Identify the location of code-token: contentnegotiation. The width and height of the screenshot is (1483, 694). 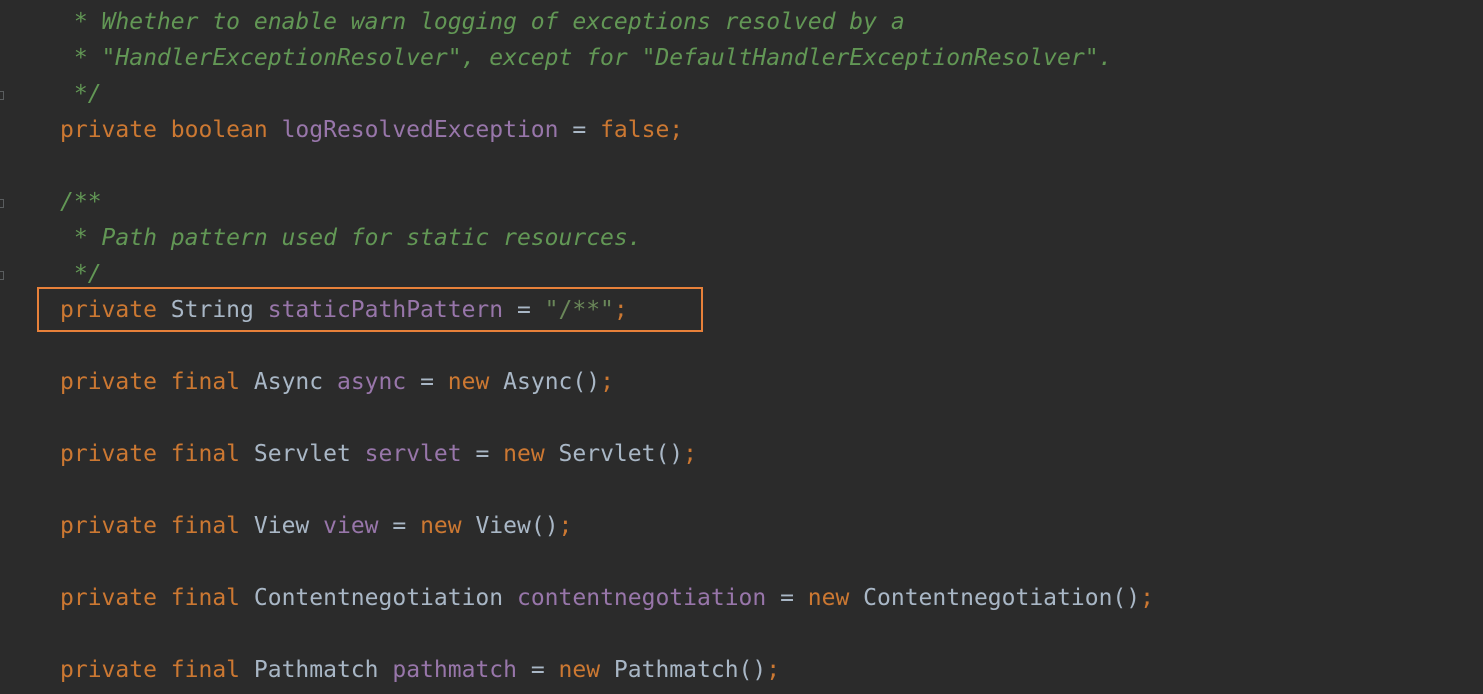
(641, 598).